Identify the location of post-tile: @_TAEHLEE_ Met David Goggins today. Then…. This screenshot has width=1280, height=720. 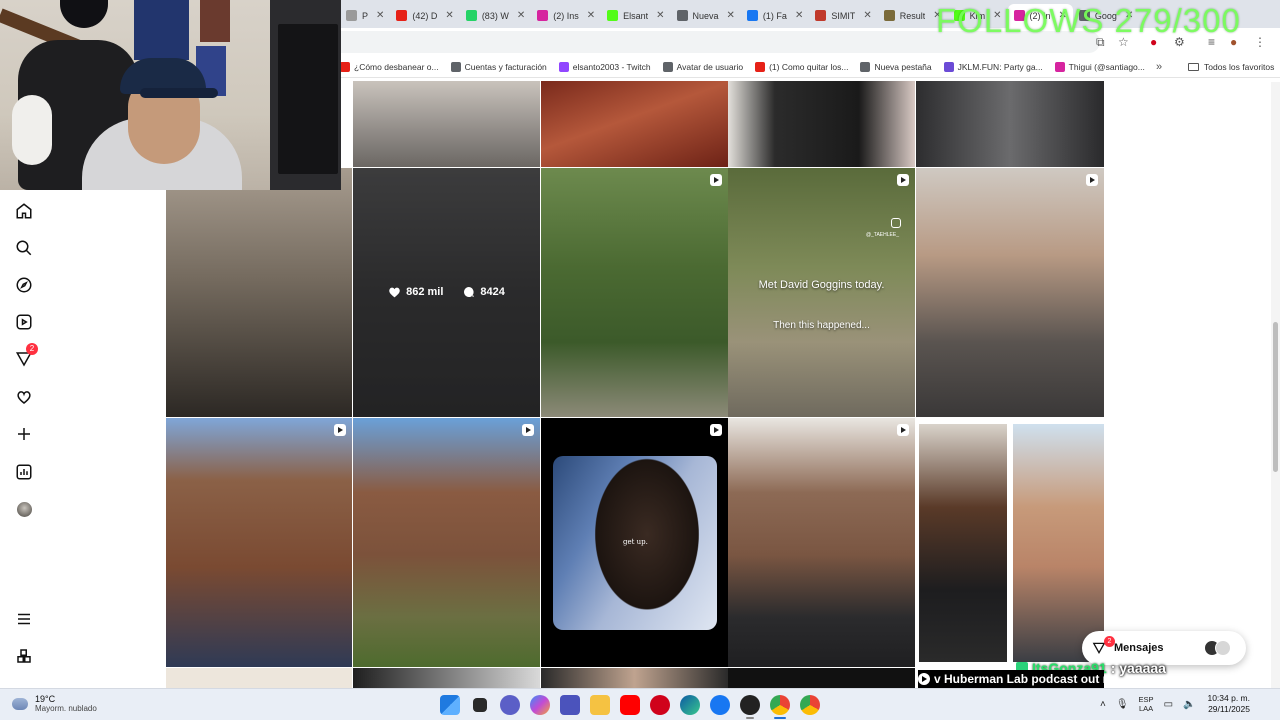
(821, 292).